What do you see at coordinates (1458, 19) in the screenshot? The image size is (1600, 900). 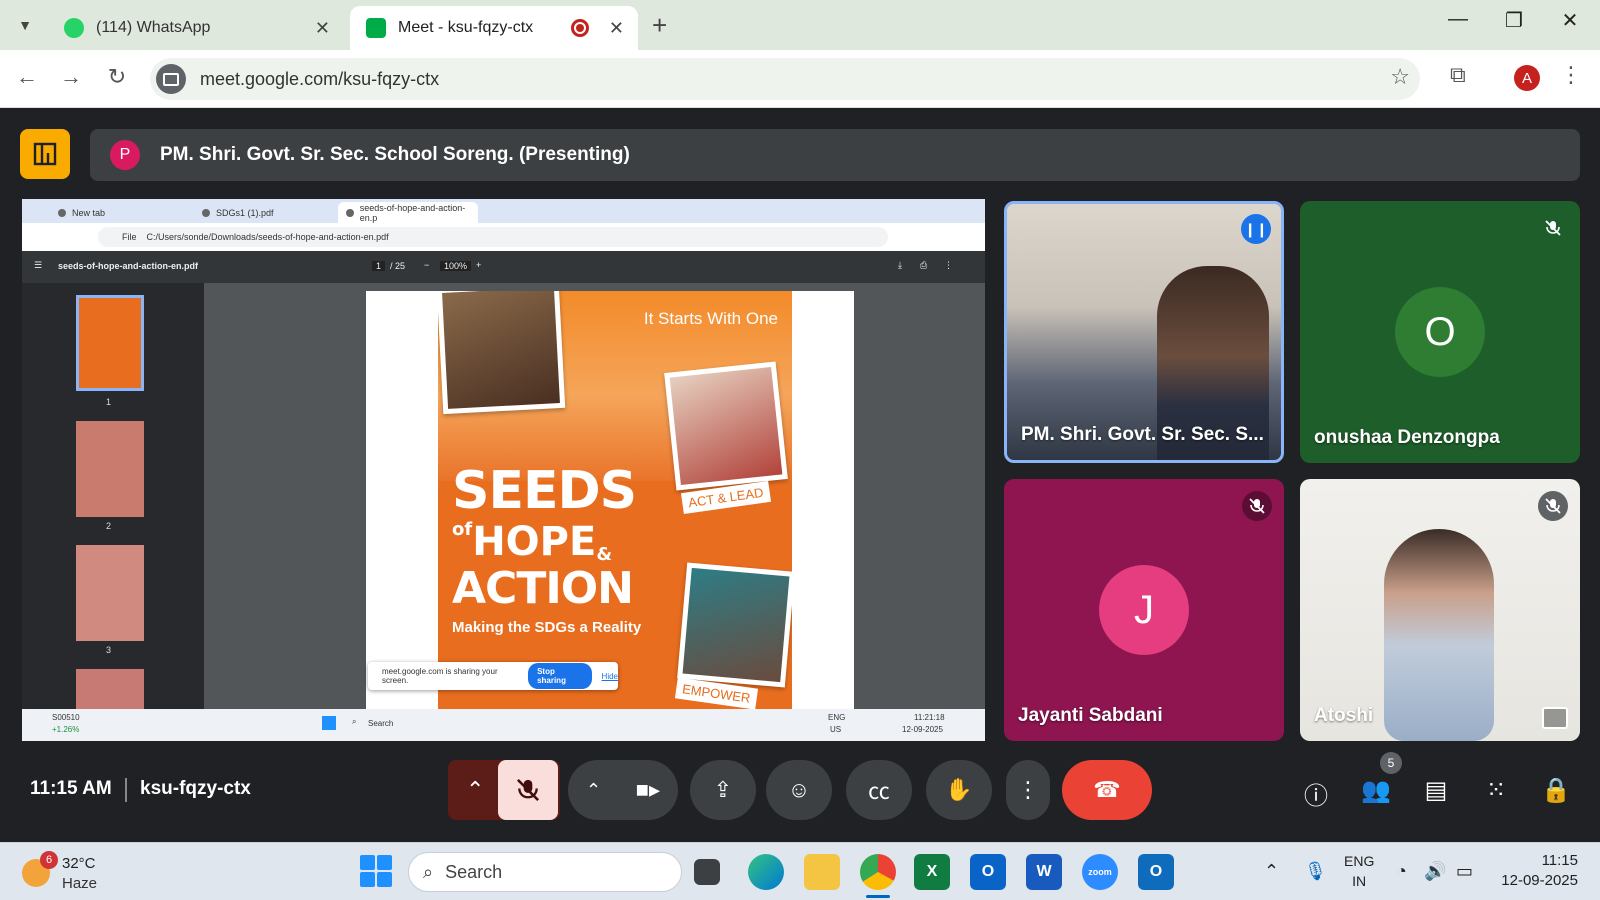 I see `minimize-icon: —` at bounding box center [1458, 19].